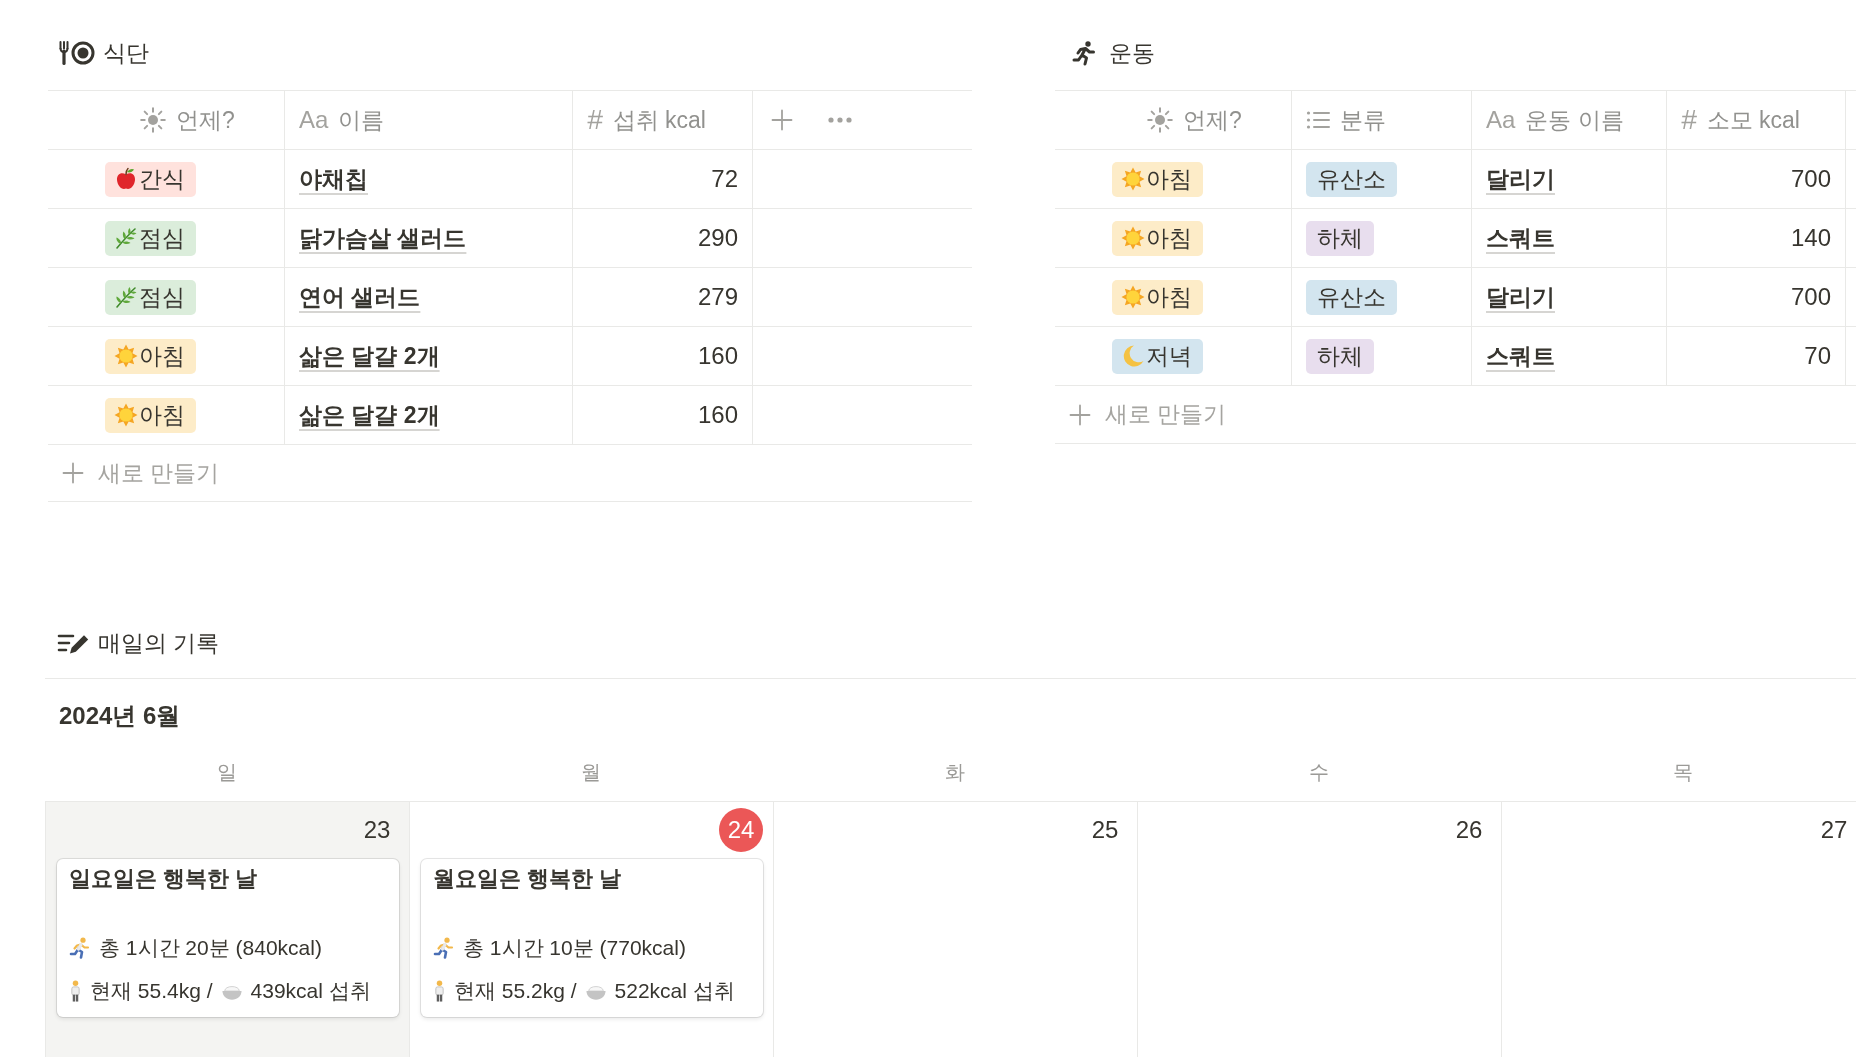 This screenshot has width=1856, height=1062. Describe the element at coordinates (1132, 53) in the screenshot. I see `database-title: 운동` at that location.